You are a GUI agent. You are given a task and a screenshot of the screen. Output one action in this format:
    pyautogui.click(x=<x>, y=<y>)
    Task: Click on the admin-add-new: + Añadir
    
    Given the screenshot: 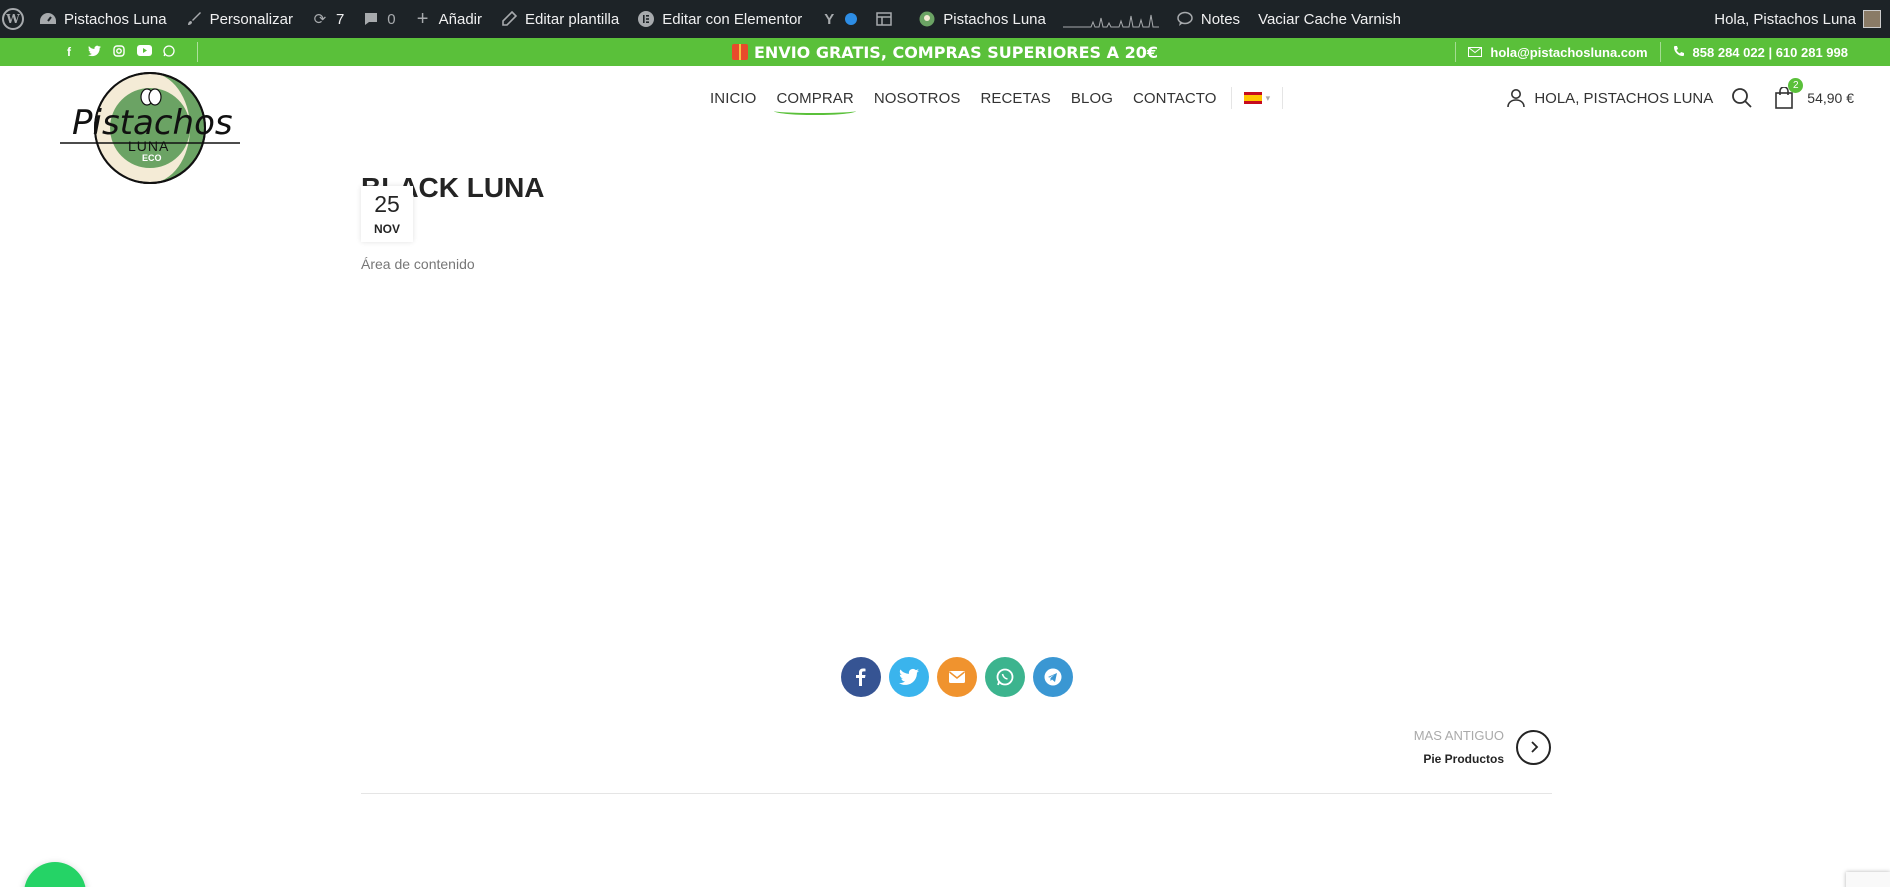 What is the action you would take?
    pyautogui.click(x=448, y=19)
    